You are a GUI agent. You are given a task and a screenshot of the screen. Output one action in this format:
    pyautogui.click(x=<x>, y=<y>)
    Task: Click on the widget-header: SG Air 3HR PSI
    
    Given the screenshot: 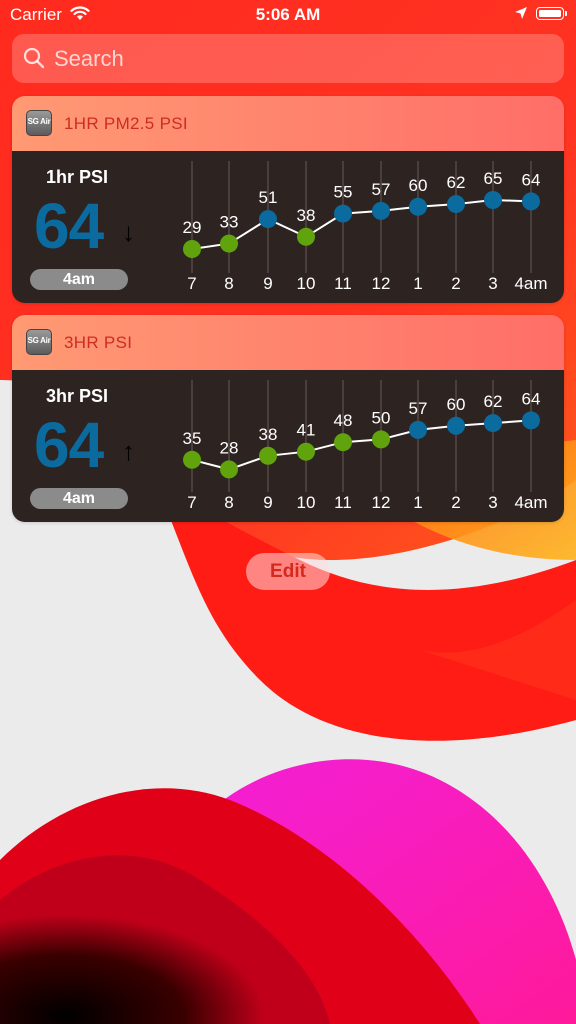 What is the action you would take?
    pyautogui.click(x=288, y=342)
    